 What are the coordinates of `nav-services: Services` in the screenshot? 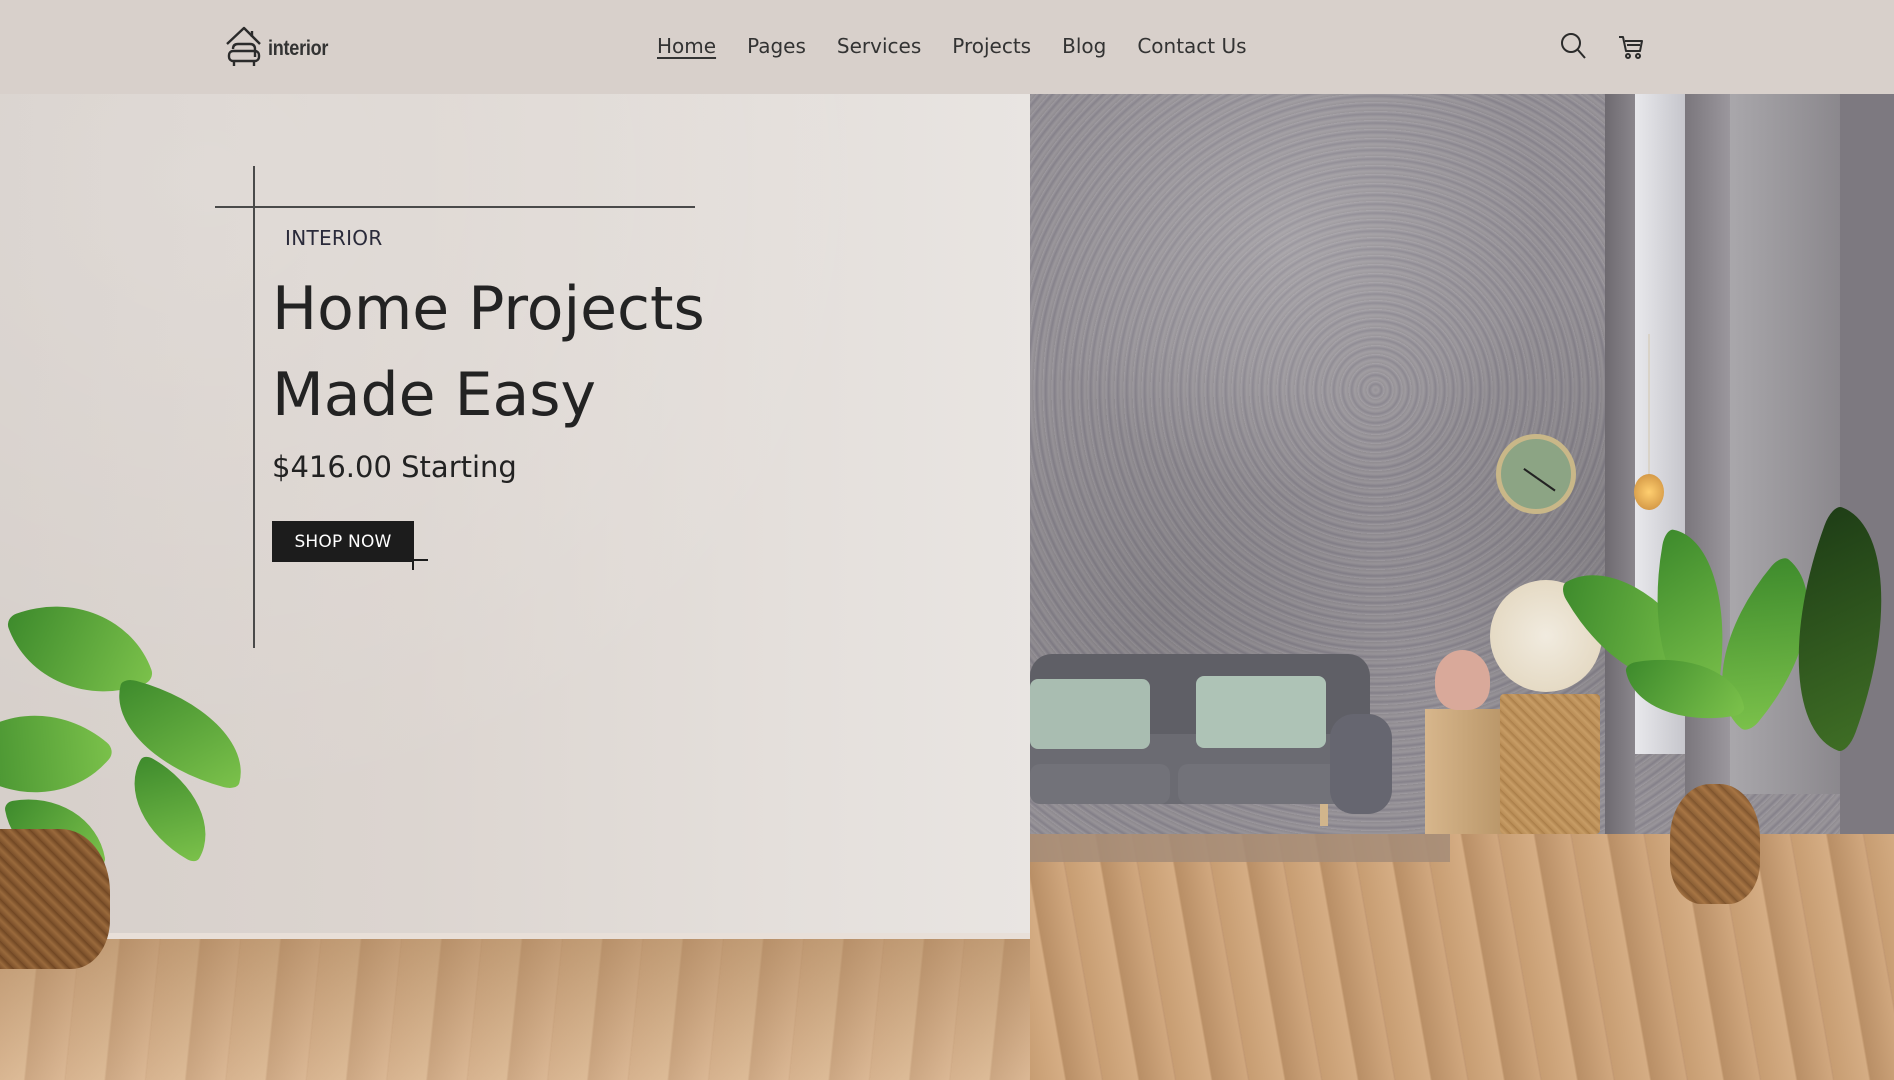 It's located at (879, 46).